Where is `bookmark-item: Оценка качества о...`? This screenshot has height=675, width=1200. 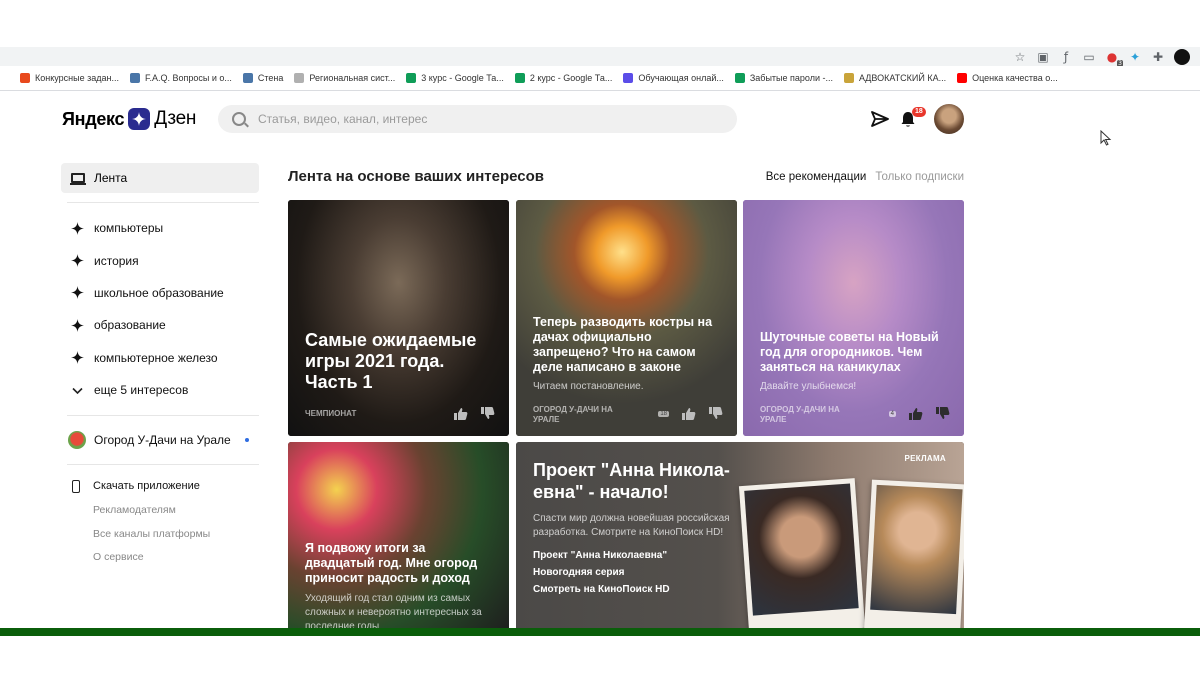
bookmark-item: Оценка качества о... is located at coordinates (1007, 78).